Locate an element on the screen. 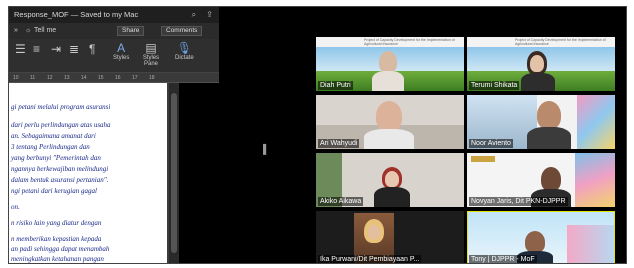 The width and height of the screenshot is (634, 268). paragraph-icon: ¶ is located at coordinates (92, 49).